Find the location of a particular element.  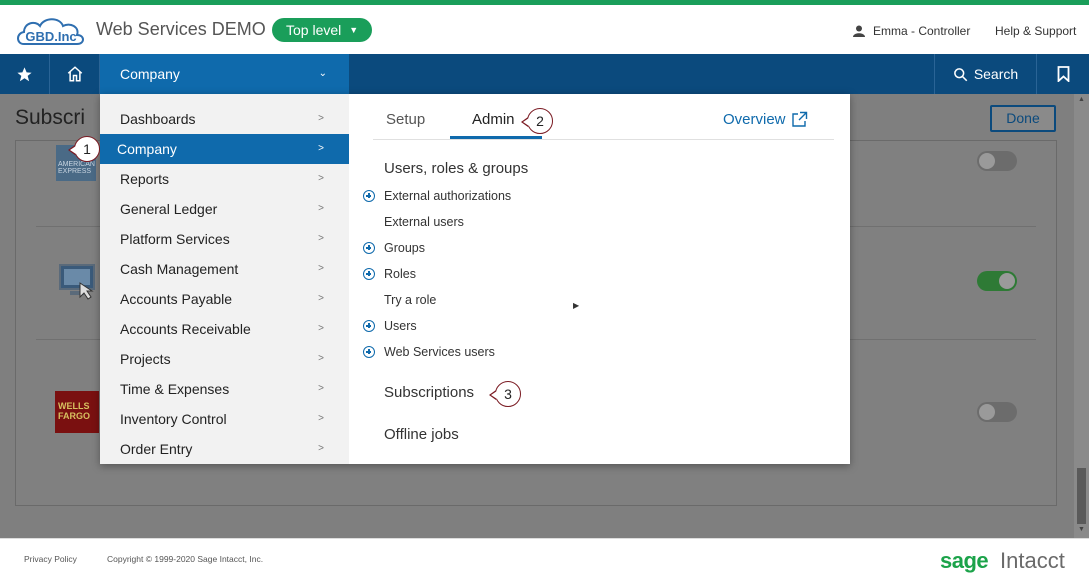

menu-item-company: Company > is located at coordinates (224, 149).